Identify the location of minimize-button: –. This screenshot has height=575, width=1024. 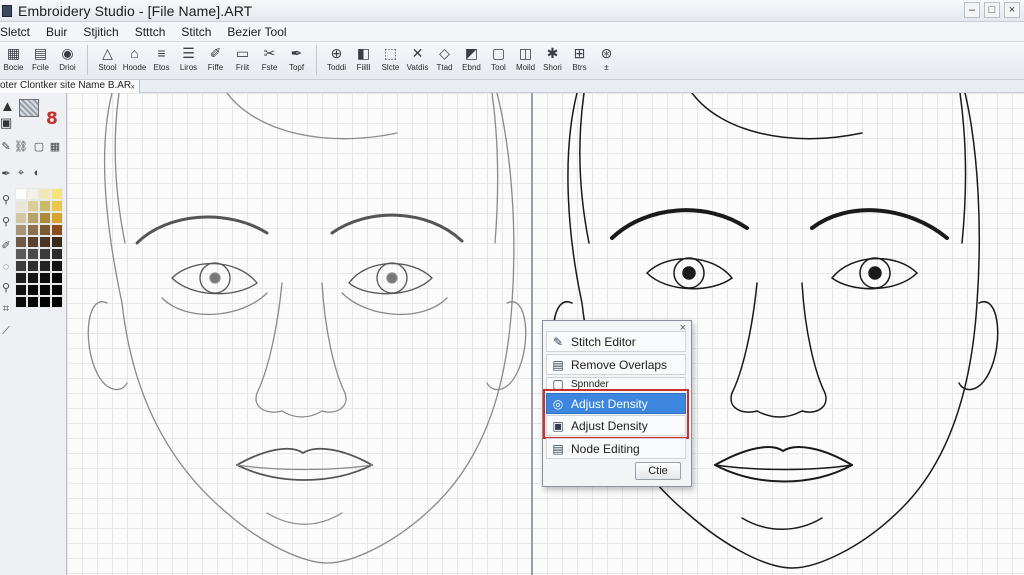
(972, 10).